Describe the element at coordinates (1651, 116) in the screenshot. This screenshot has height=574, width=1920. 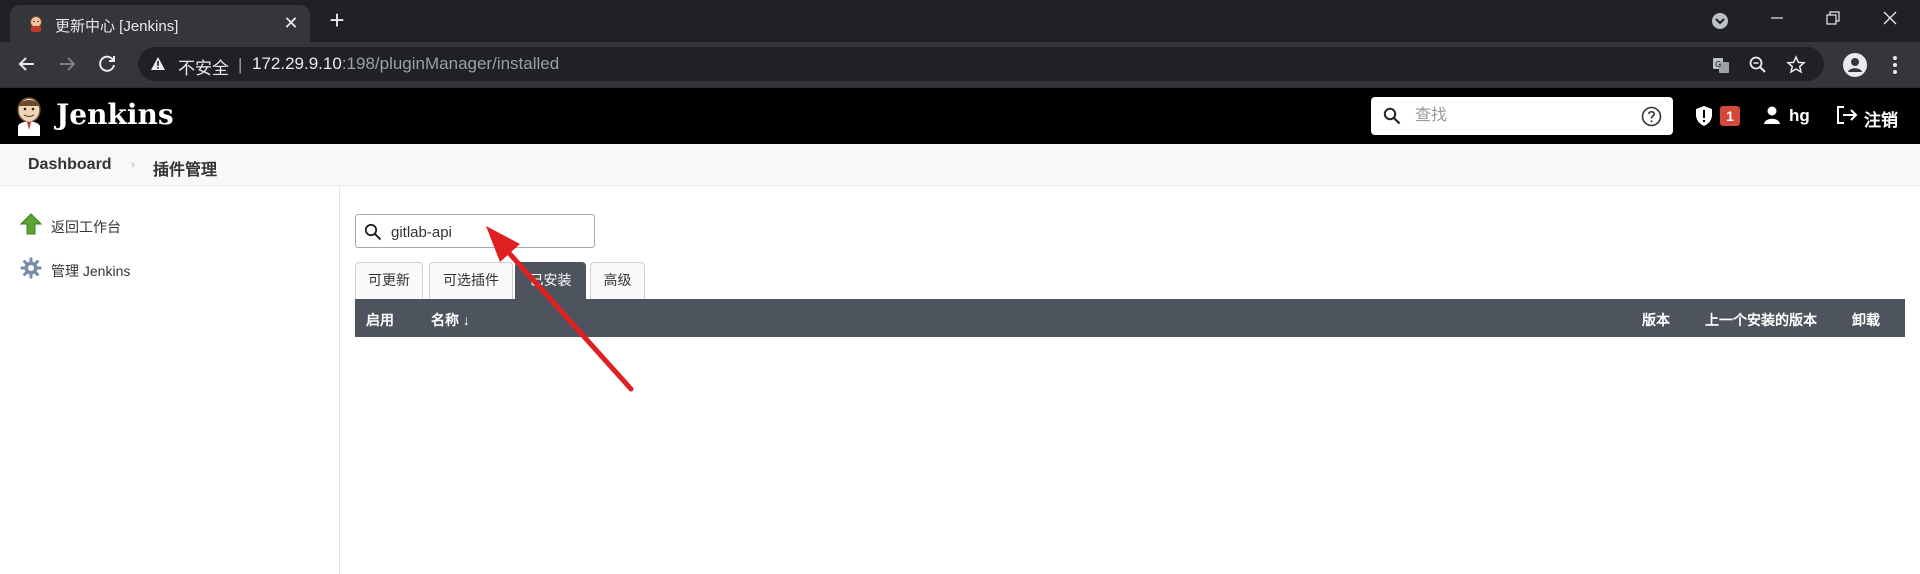
I see `help-icon` at that location.